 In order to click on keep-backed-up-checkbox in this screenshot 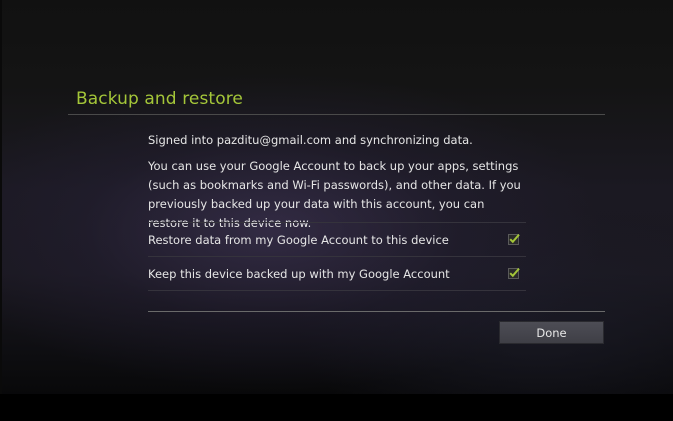, I will do `click(514, 273)`.